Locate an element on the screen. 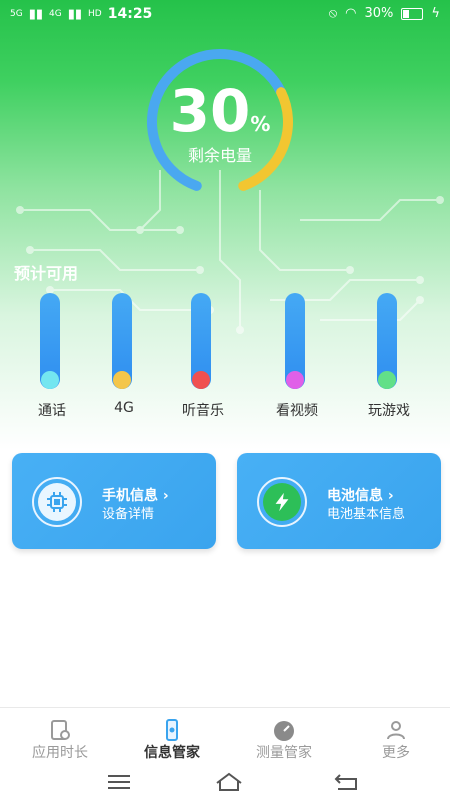 The height and width of the screenshot is (800, 450). nav-item-measure: 测量管家 is located at coordinates (284, 736).